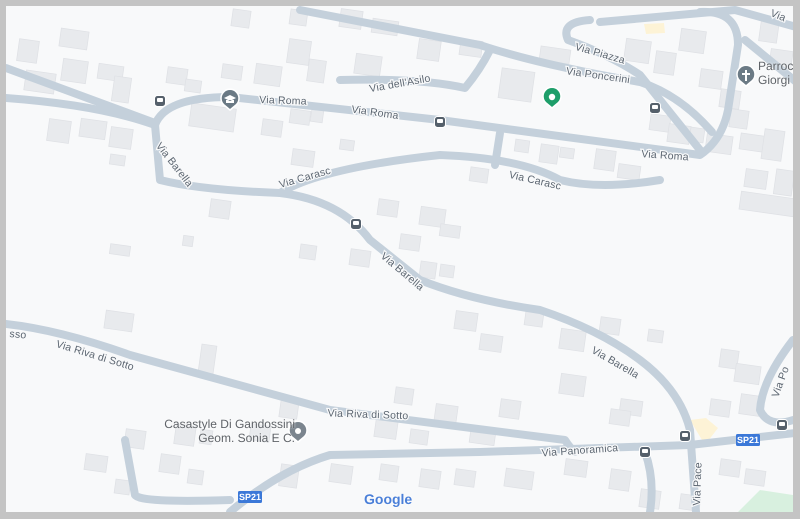 The height and width of the screenshot is (519, 800). I want to click on street-label: Via Piazza, so click(600, 53).